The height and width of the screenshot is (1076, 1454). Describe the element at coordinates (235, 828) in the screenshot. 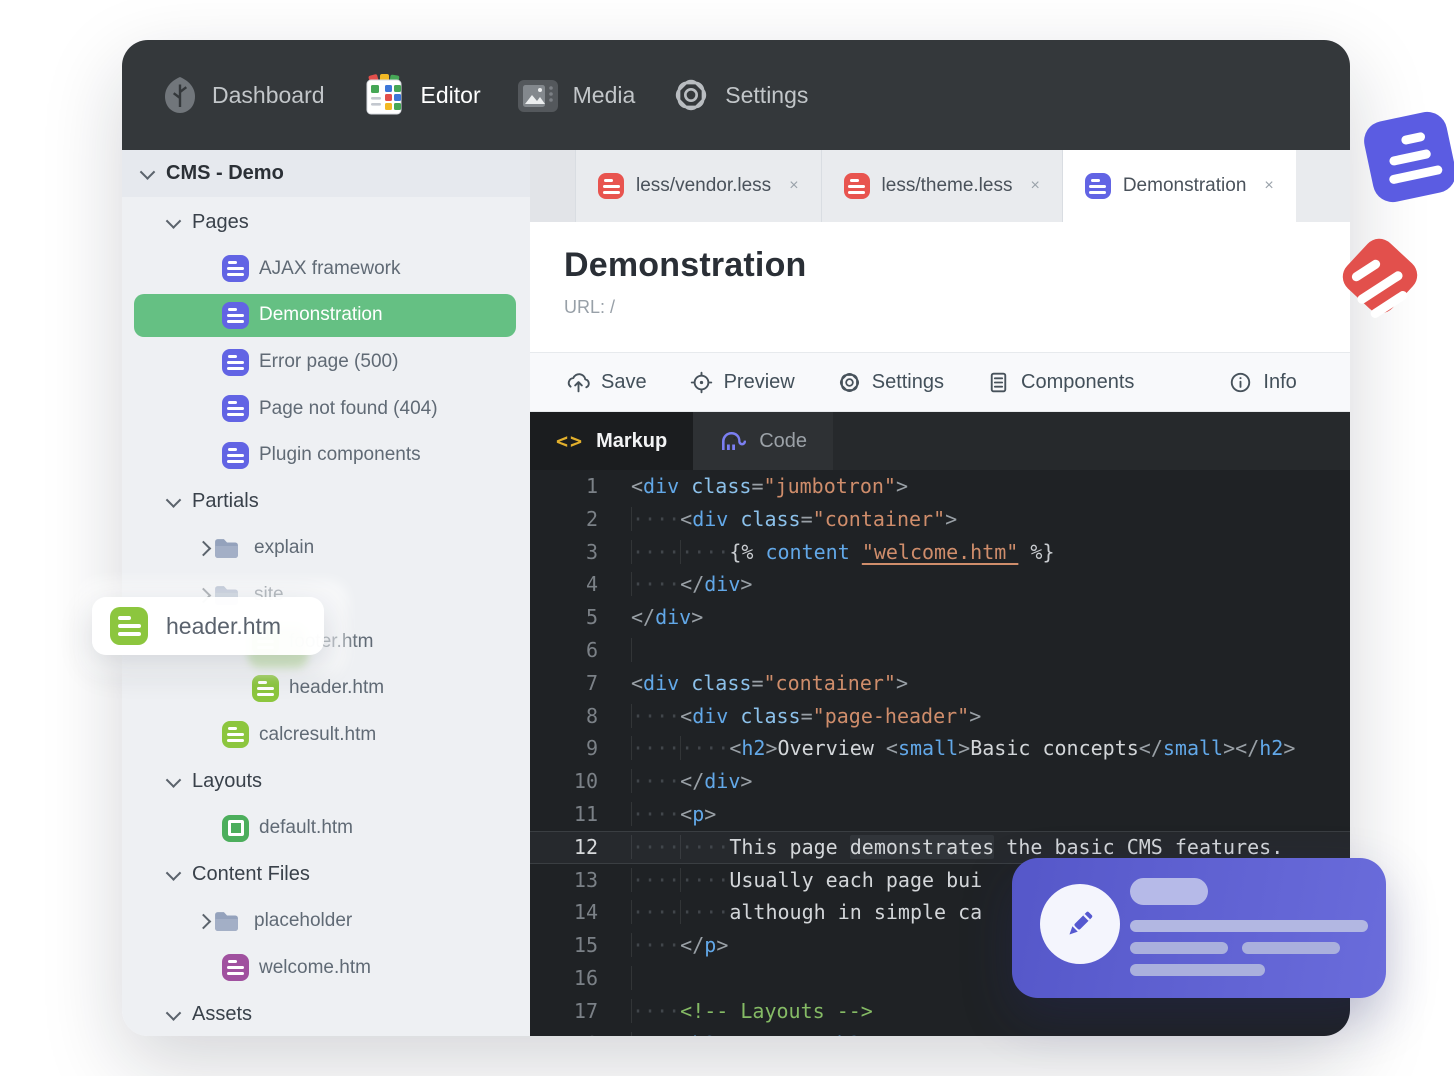

I see `layout-file-icon` at that location.